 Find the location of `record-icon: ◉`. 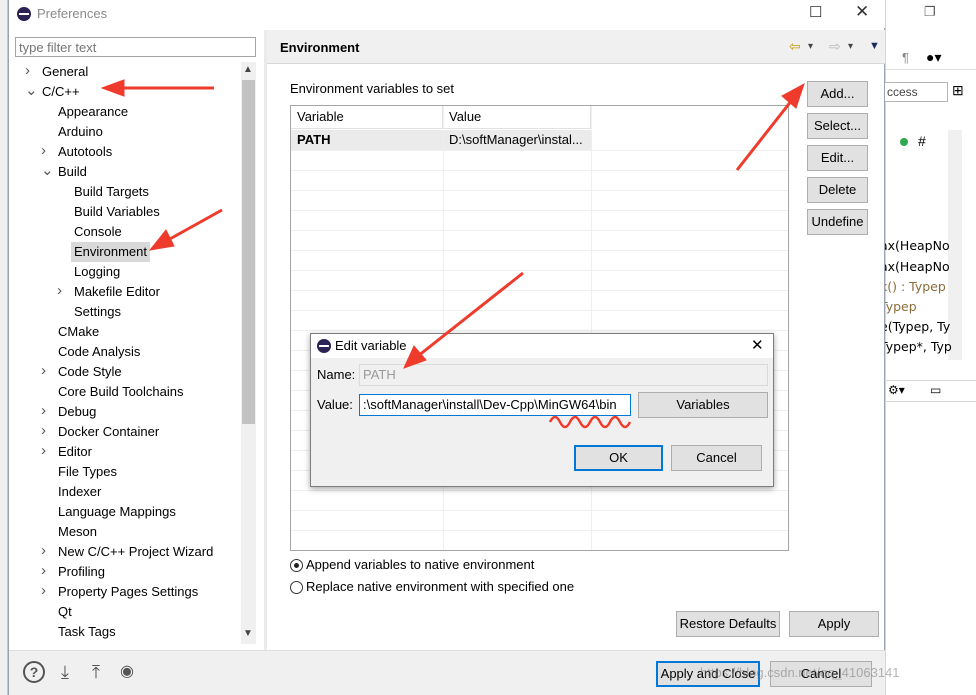

record-icon: ◉ is located at coordinates (127, 672).